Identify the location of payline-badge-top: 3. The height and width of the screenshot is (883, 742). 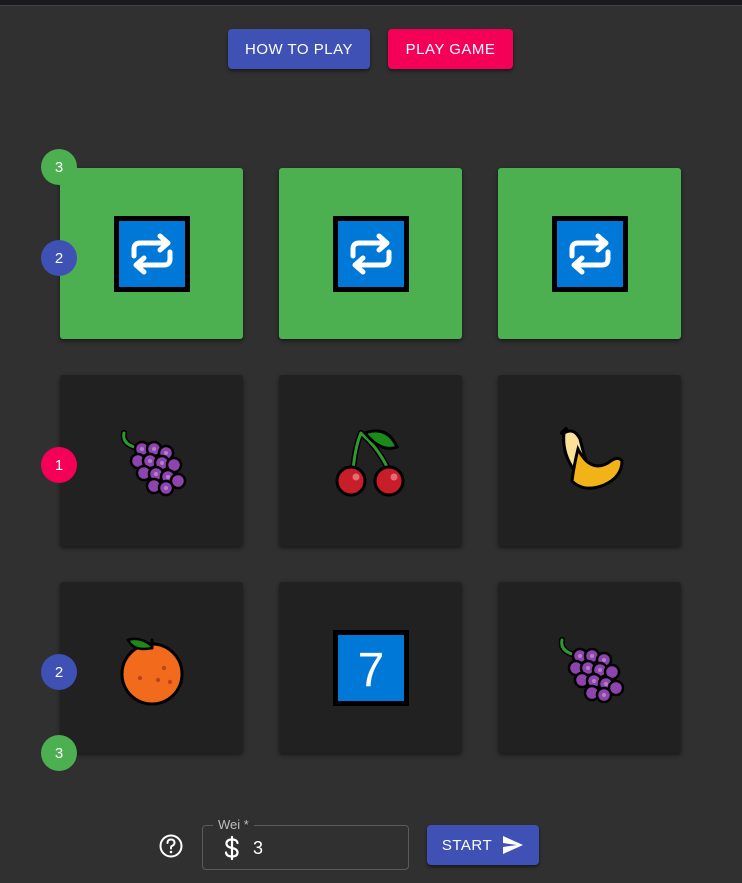
(59, 167).